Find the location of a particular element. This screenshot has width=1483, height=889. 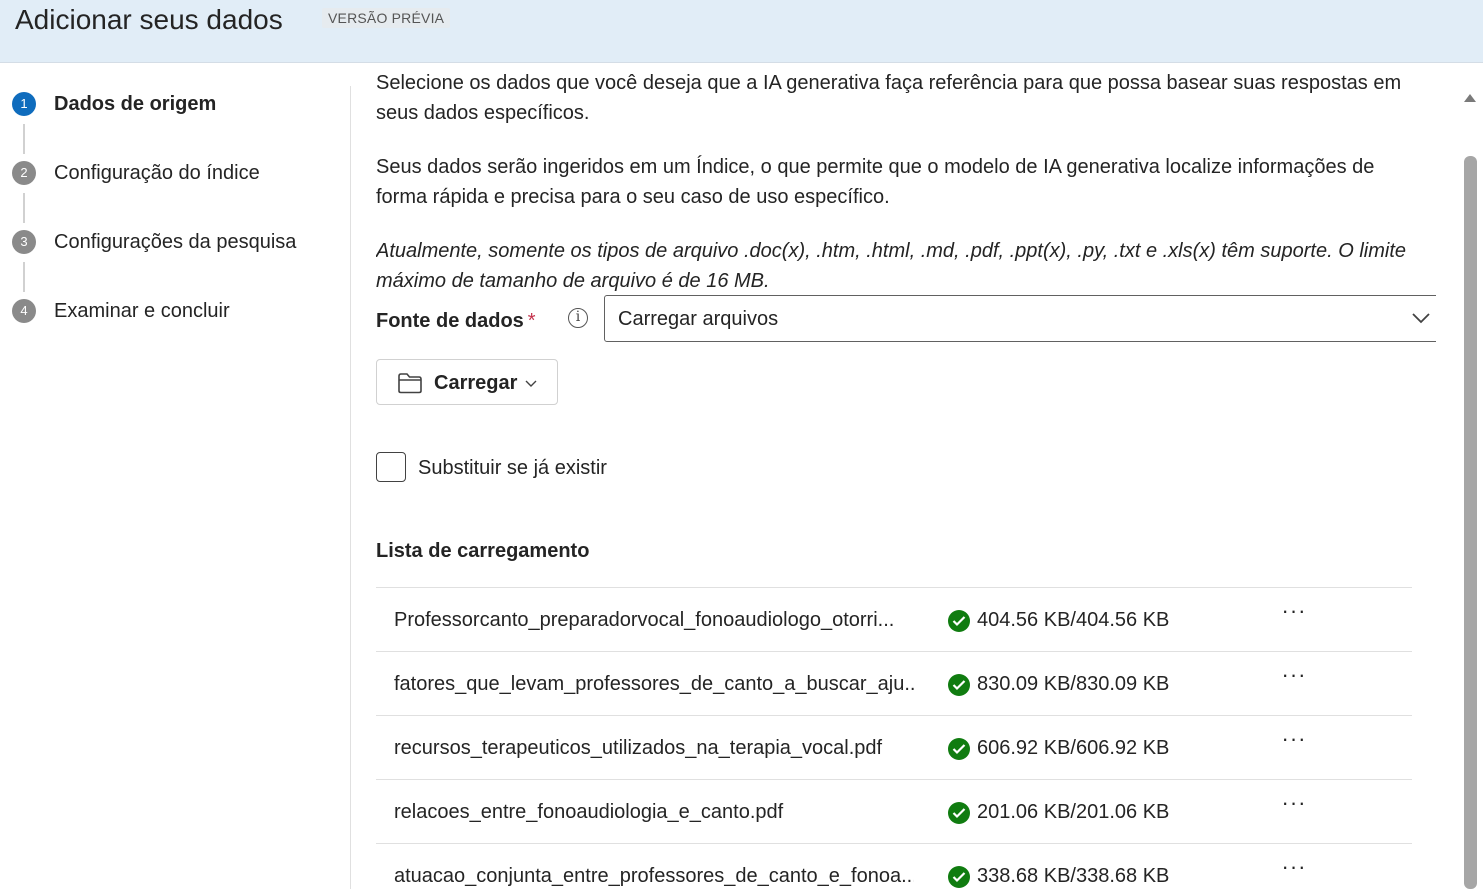

file-size: 338.68 KB/338.68 KB is located at coordinates (1073, 876).